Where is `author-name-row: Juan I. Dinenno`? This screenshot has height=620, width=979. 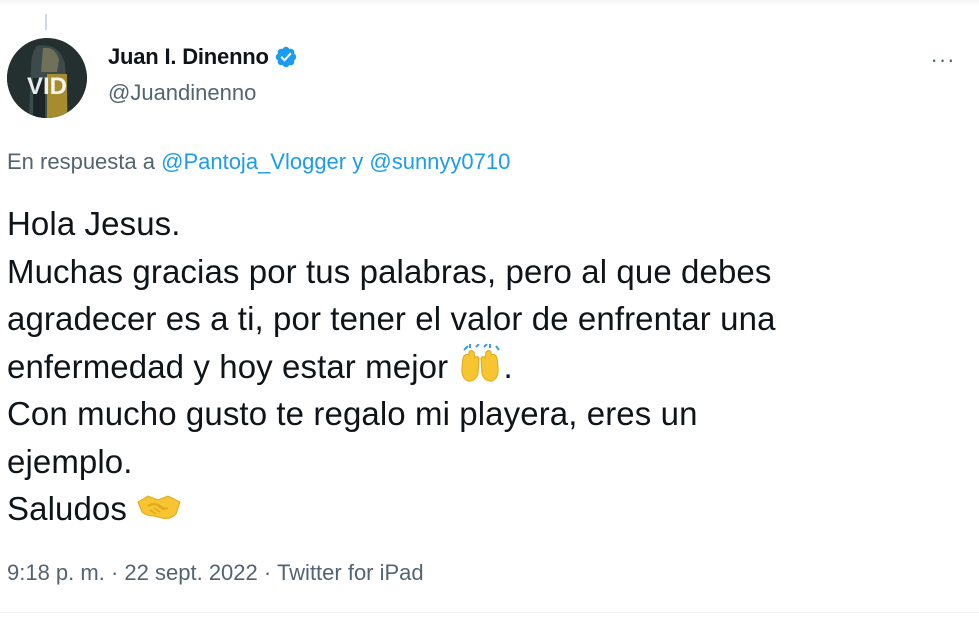
author-name-row: Juan I. Dinenno is located at coordinates (203, 57).